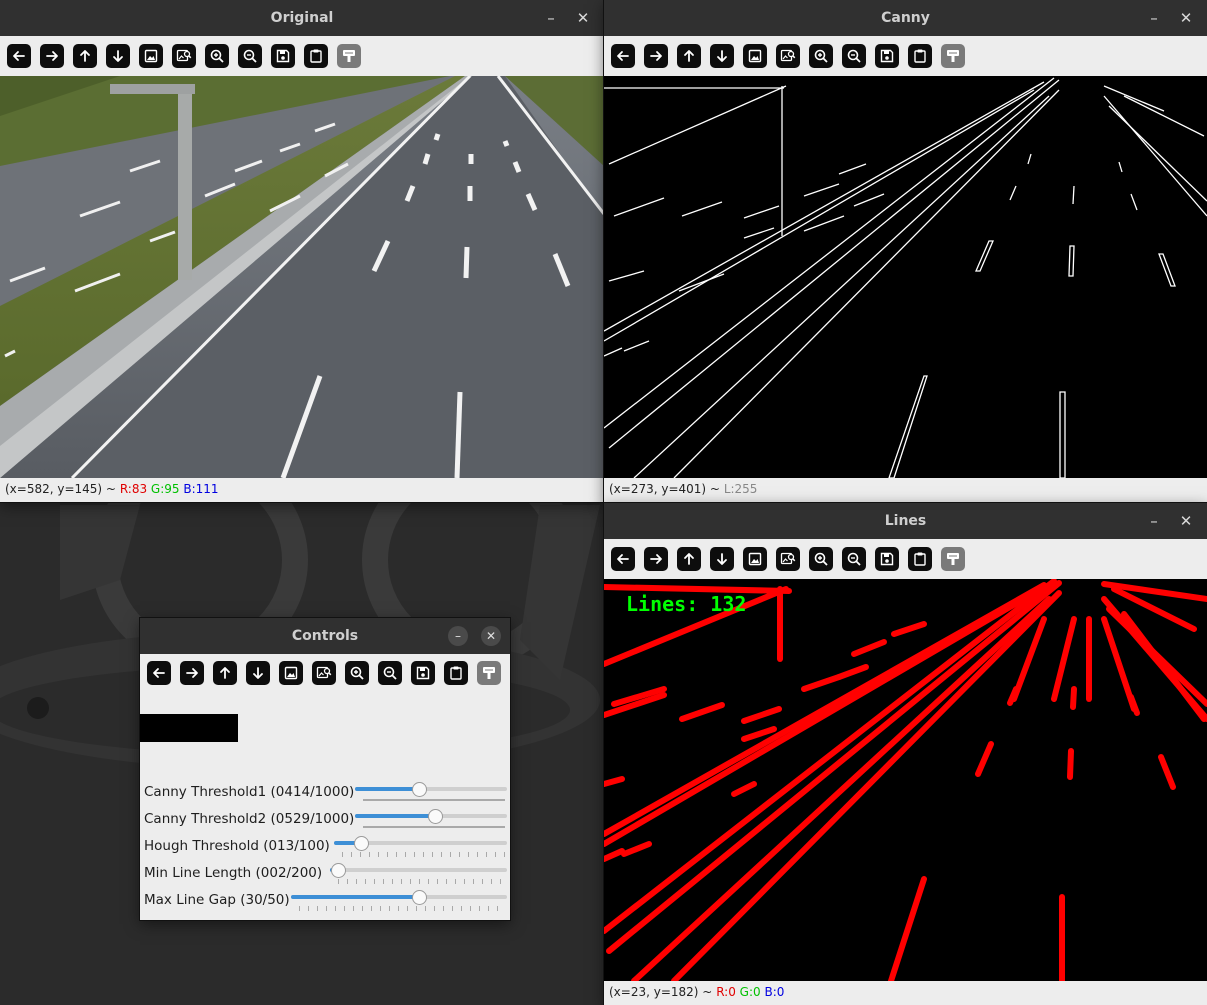  I want to click on lines-titlebar: Lines – ✕, so click(905, 521).